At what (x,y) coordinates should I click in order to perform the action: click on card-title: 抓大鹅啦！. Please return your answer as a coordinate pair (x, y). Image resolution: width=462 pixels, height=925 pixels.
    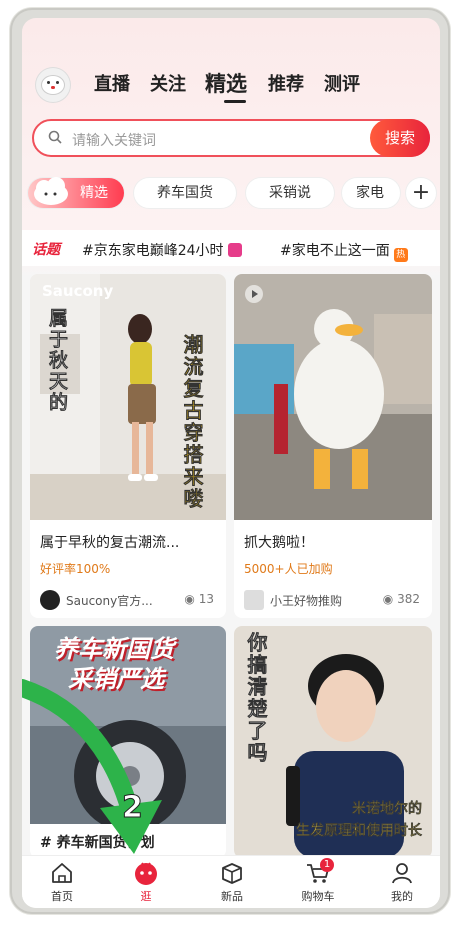
    Looking at the image, I should click on (279, 543).